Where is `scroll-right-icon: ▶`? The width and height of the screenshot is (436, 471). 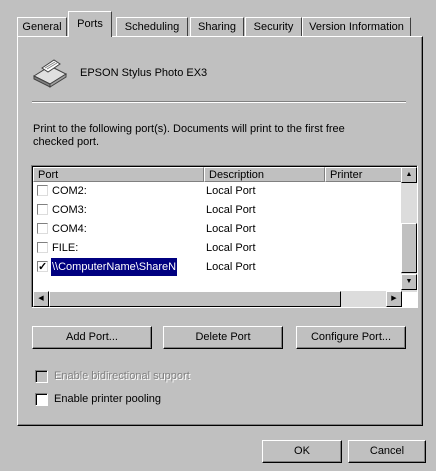 scroll-right-icon: ▶ is located at coordinates (394, 299).